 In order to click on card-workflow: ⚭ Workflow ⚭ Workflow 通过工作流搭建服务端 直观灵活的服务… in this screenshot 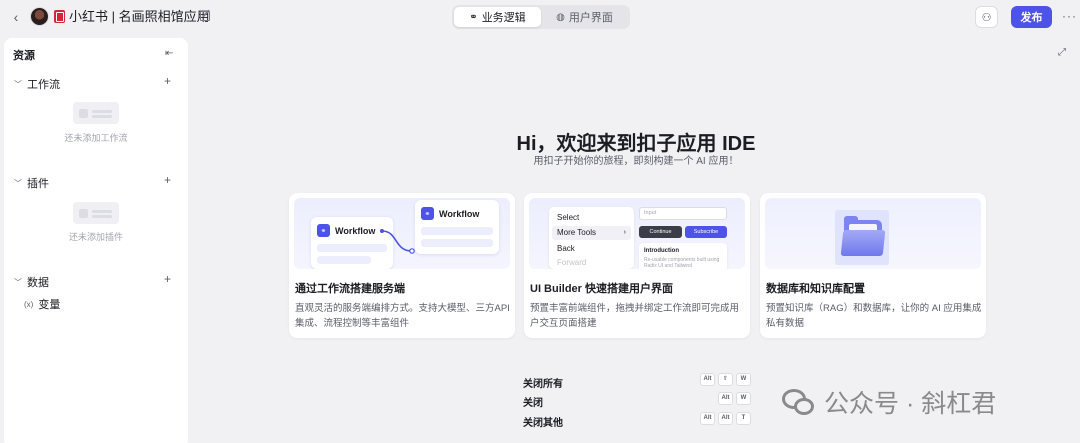, I will do `click(402, 265)`.